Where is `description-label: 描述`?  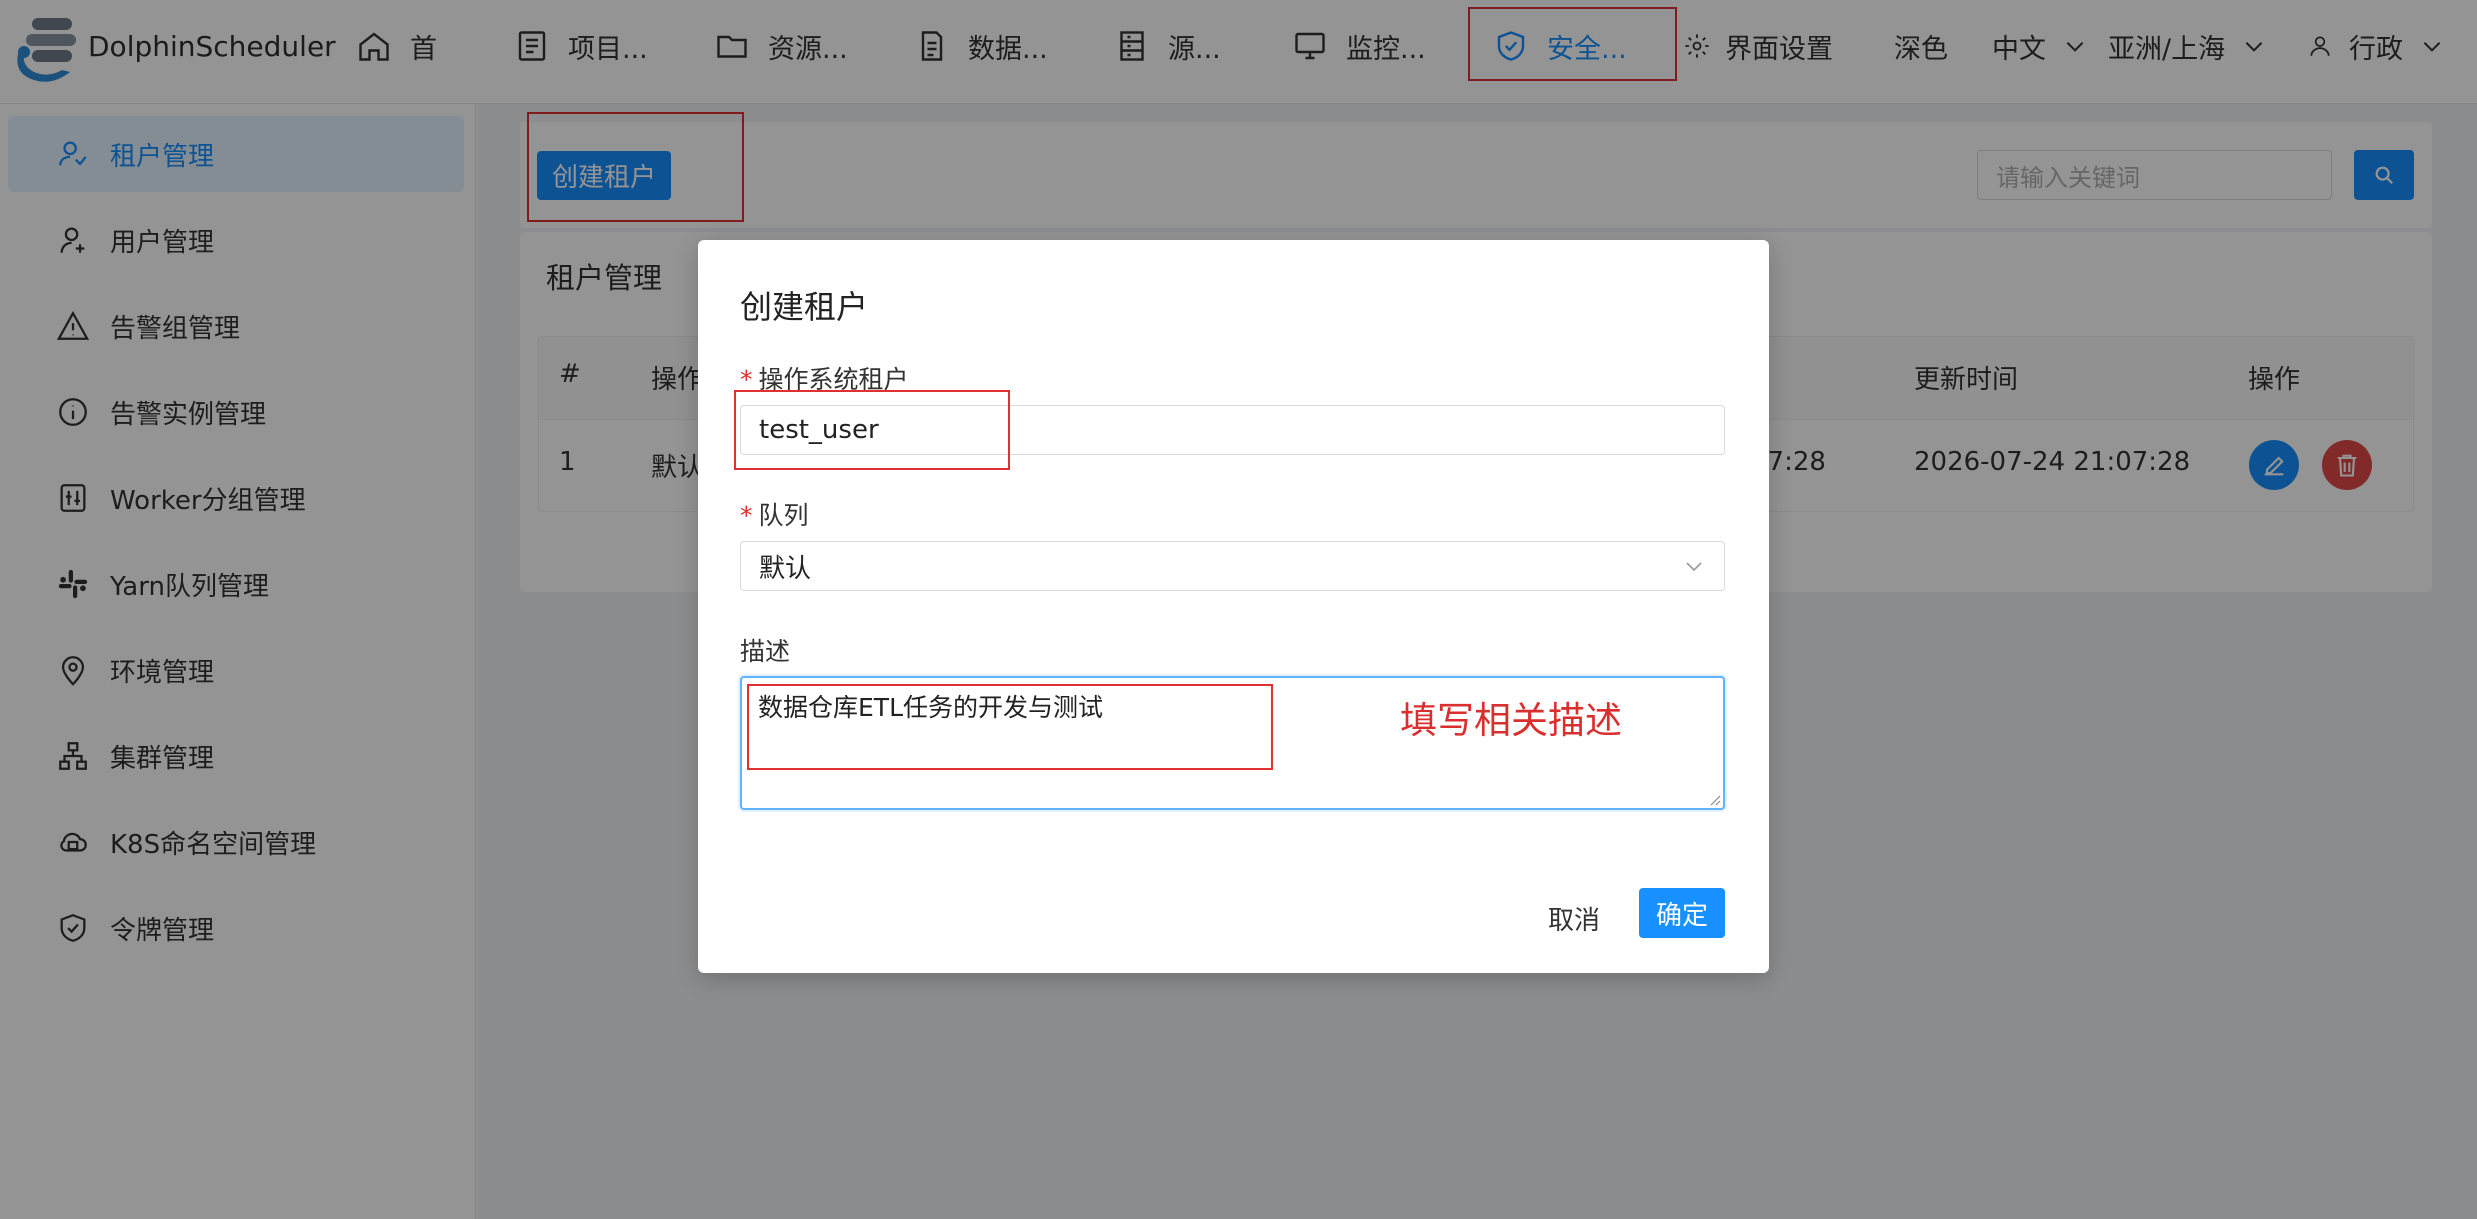
description-label: 描述 is located at coordinates (765, 651).